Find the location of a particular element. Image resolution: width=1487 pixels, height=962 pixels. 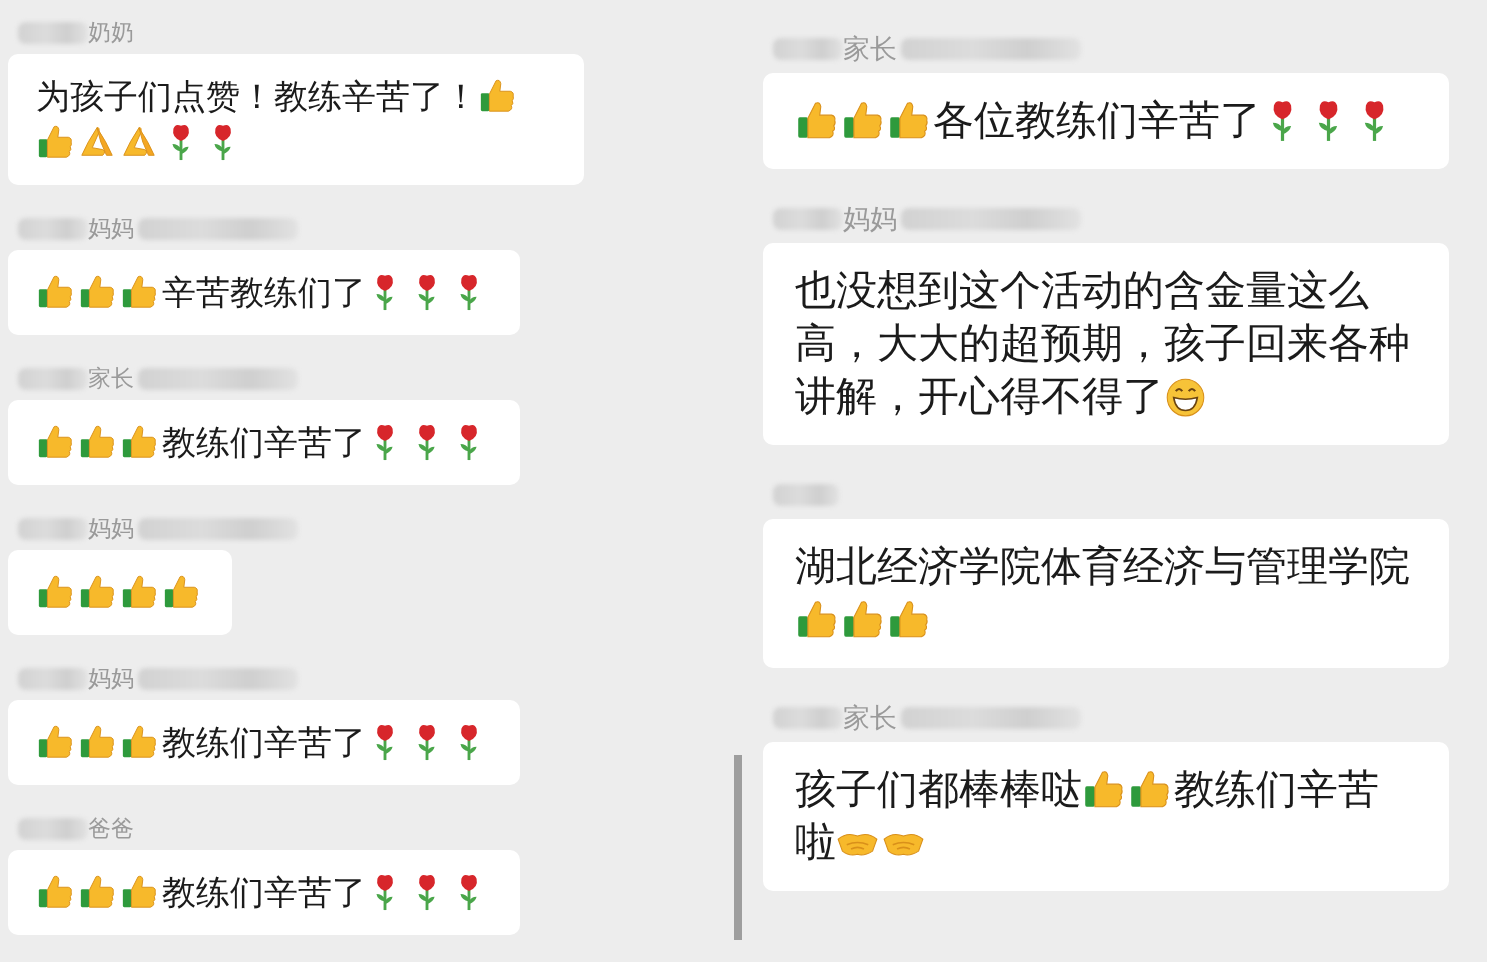

message-text: 为孩子们点赞！教练辛苦了！ is located at coordinates (257, 96).